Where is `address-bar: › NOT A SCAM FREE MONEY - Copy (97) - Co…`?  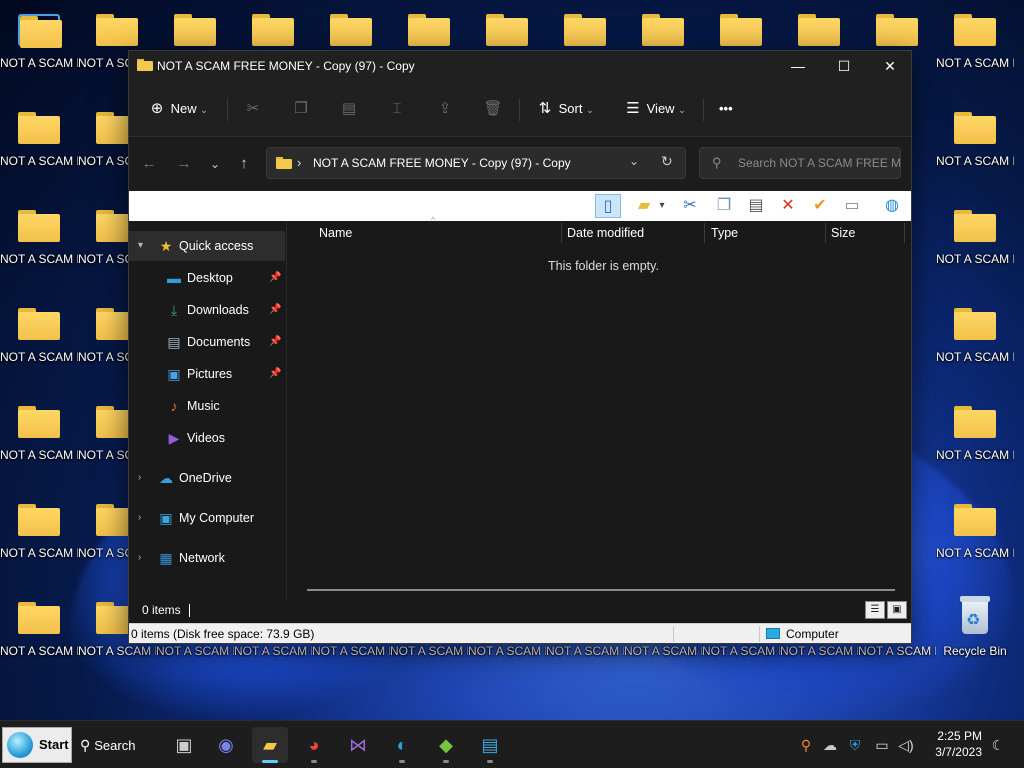
address-bar: › NOT A SCAM FREE MONEY - Copy (97) - Co… is located at coordinates (476, 163).